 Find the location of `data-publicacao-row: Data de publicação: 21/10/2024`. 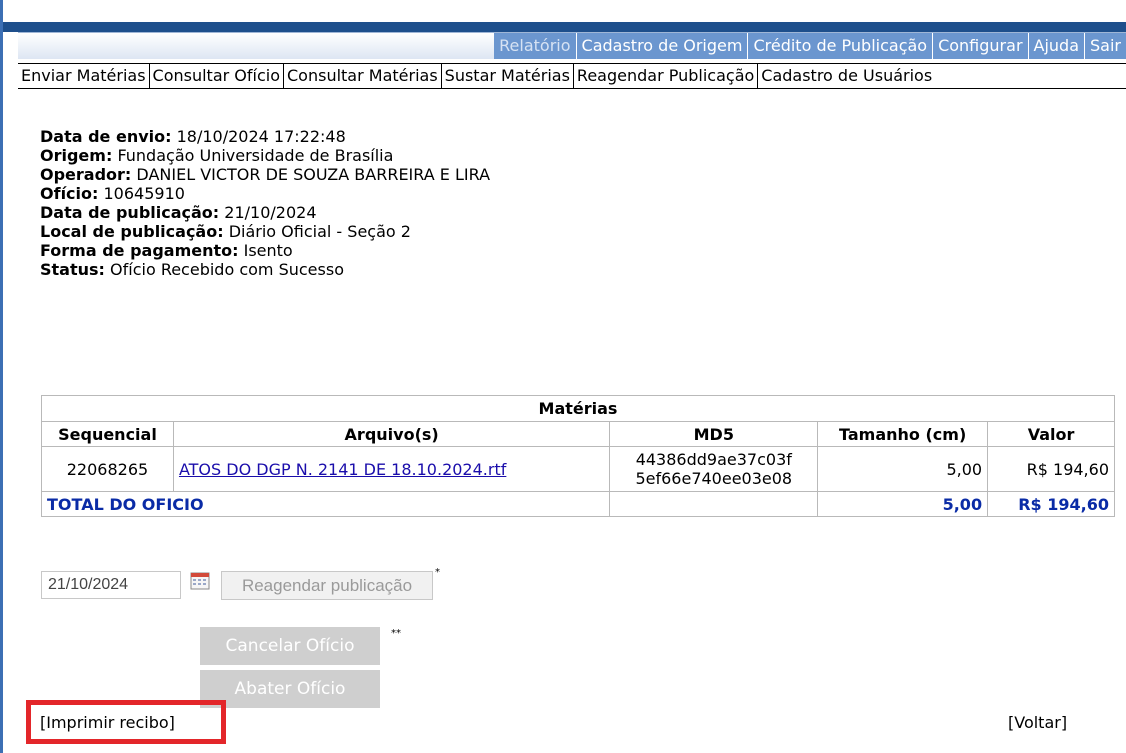

data-publicacao-row: Data de publicação: 21/10/2024 is located at coordinates (265, 212).